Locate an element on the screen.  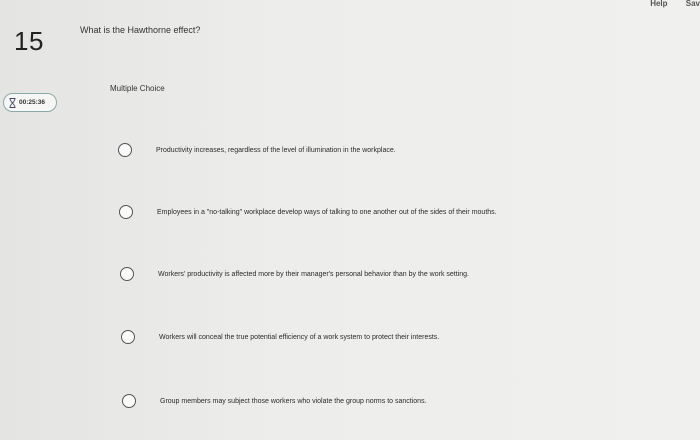
timer-badge: 00:25:36 is located at coordinates (30, 102).